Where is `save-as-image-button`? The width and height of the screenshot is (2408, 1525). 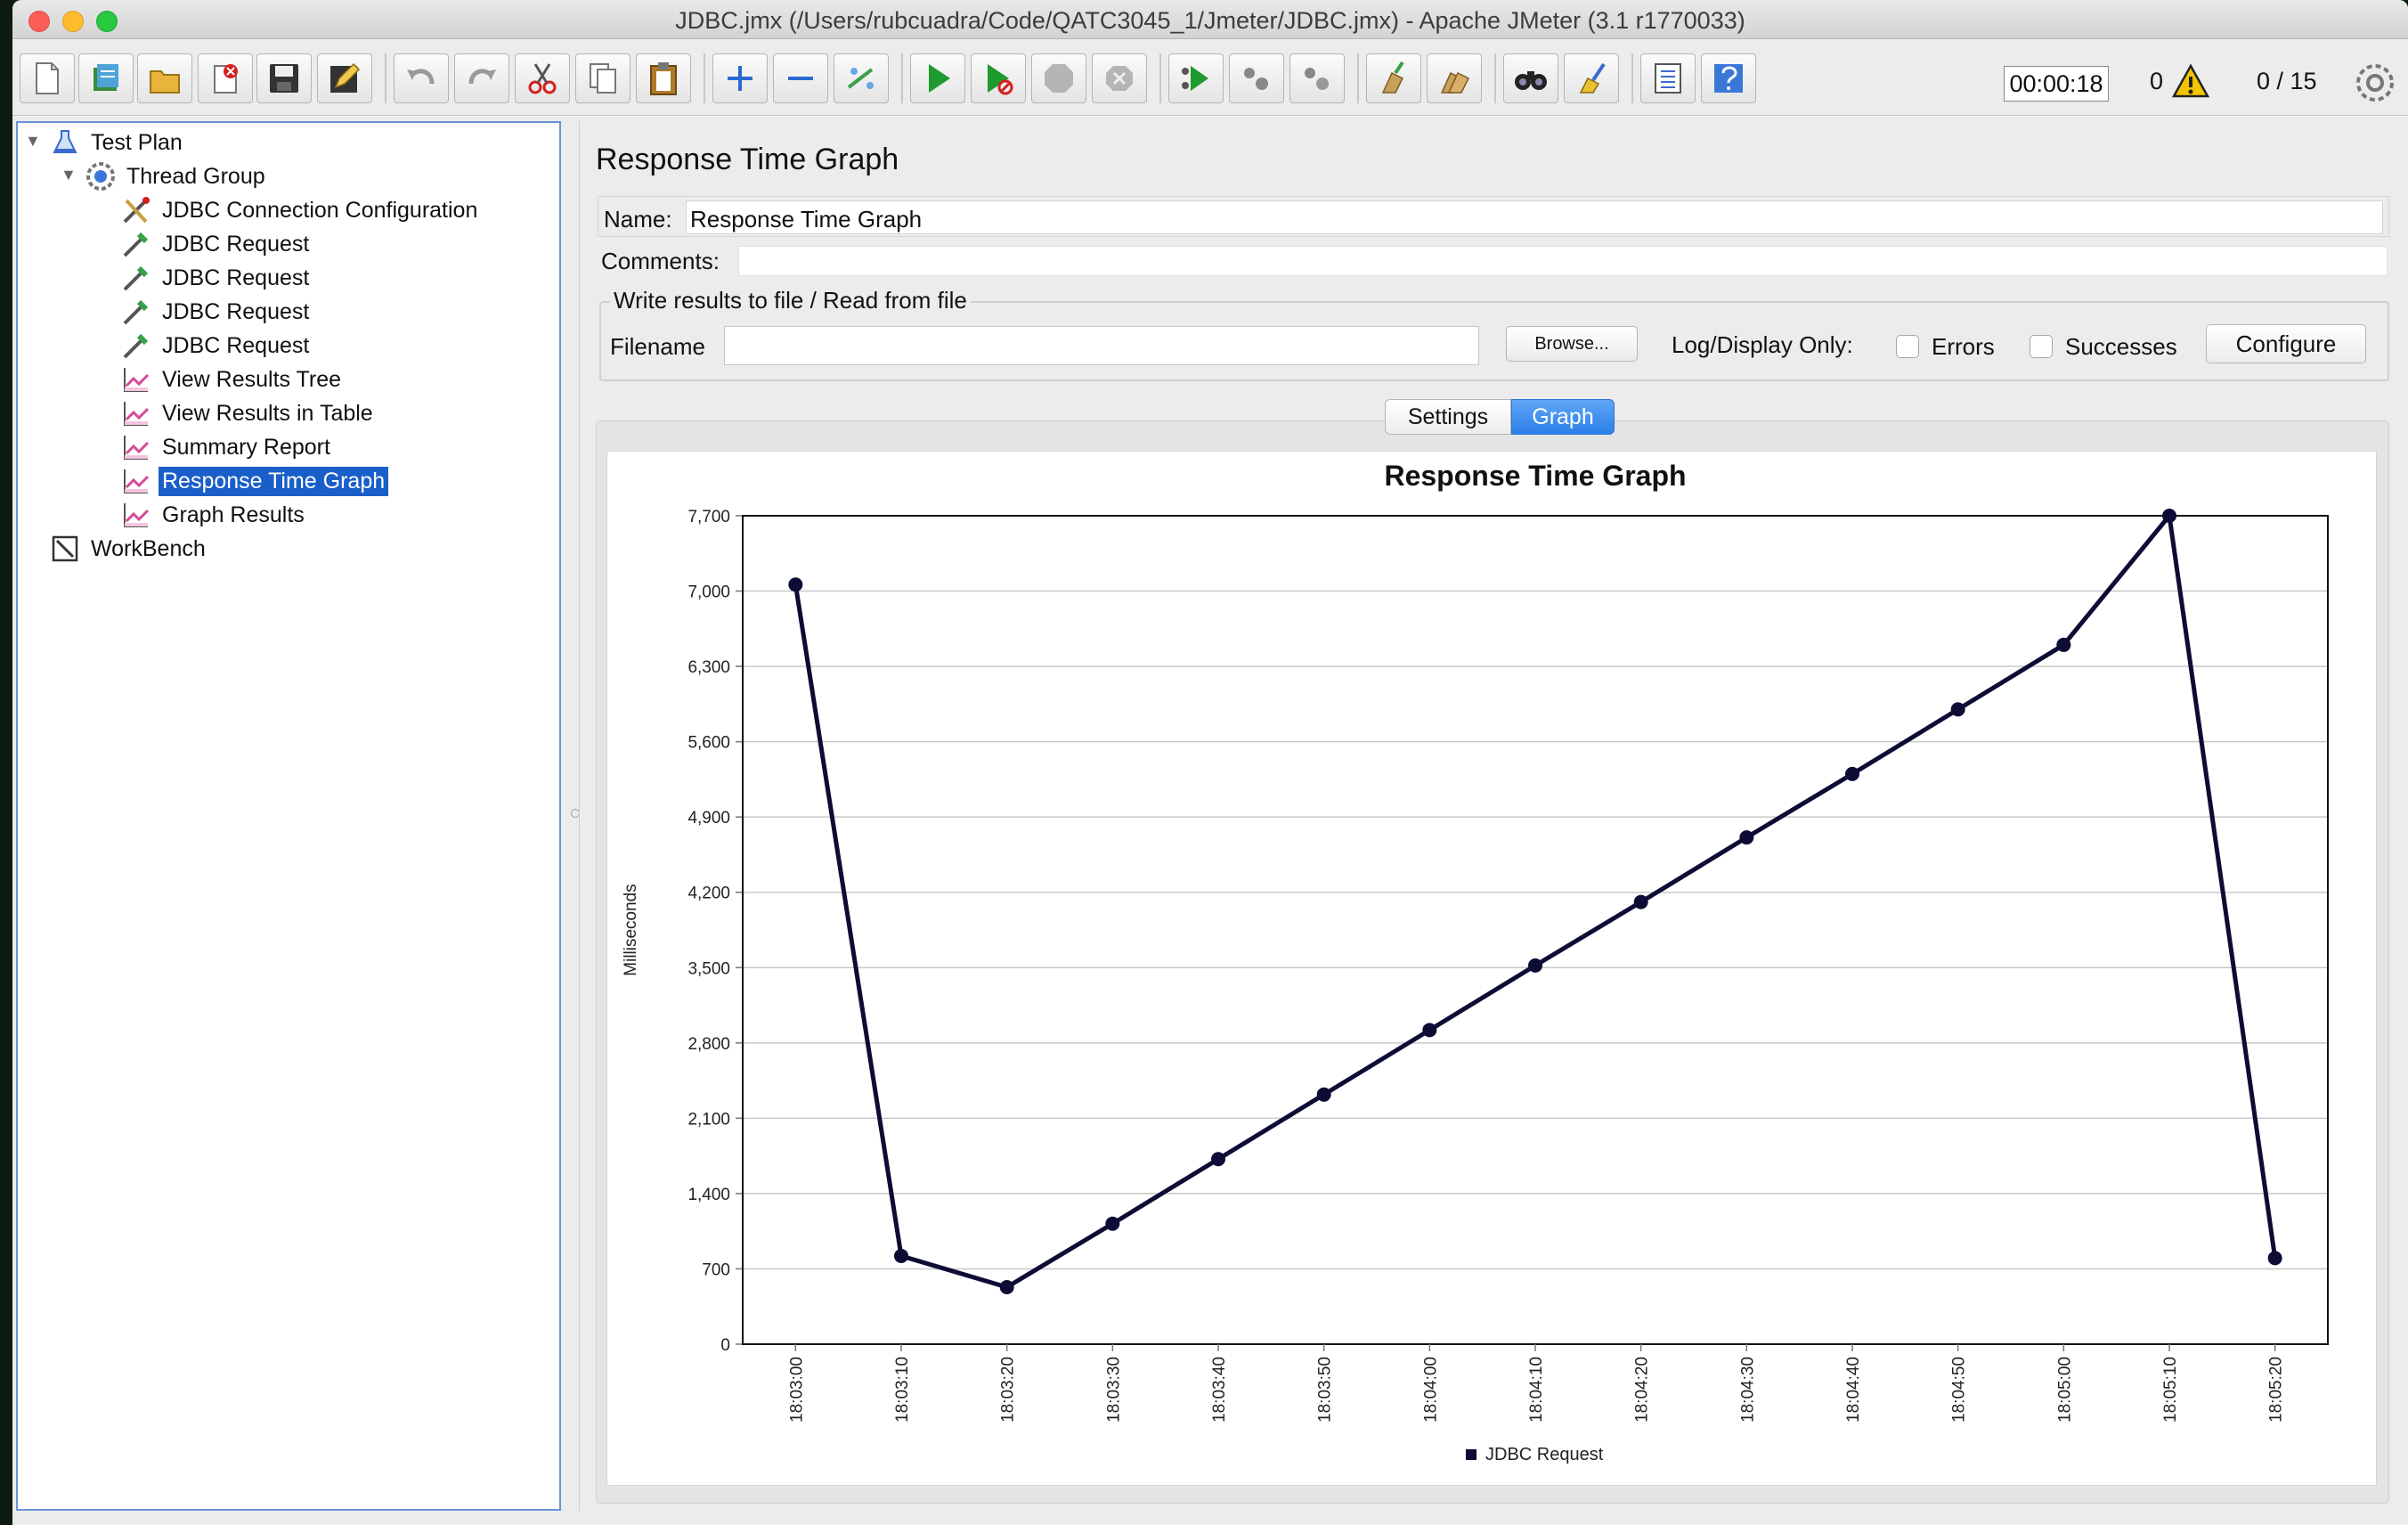
save-as-image-button is located at coordinates (345, 78).